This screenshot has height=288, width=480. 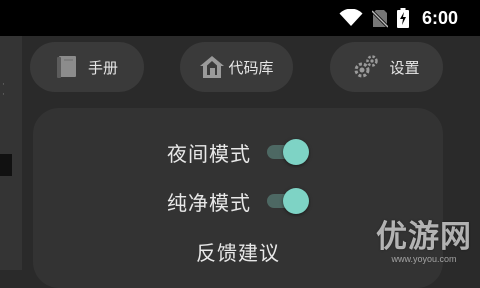 I want to click on watermark-url: www.yoyou.com, so click(x=424, y=259).